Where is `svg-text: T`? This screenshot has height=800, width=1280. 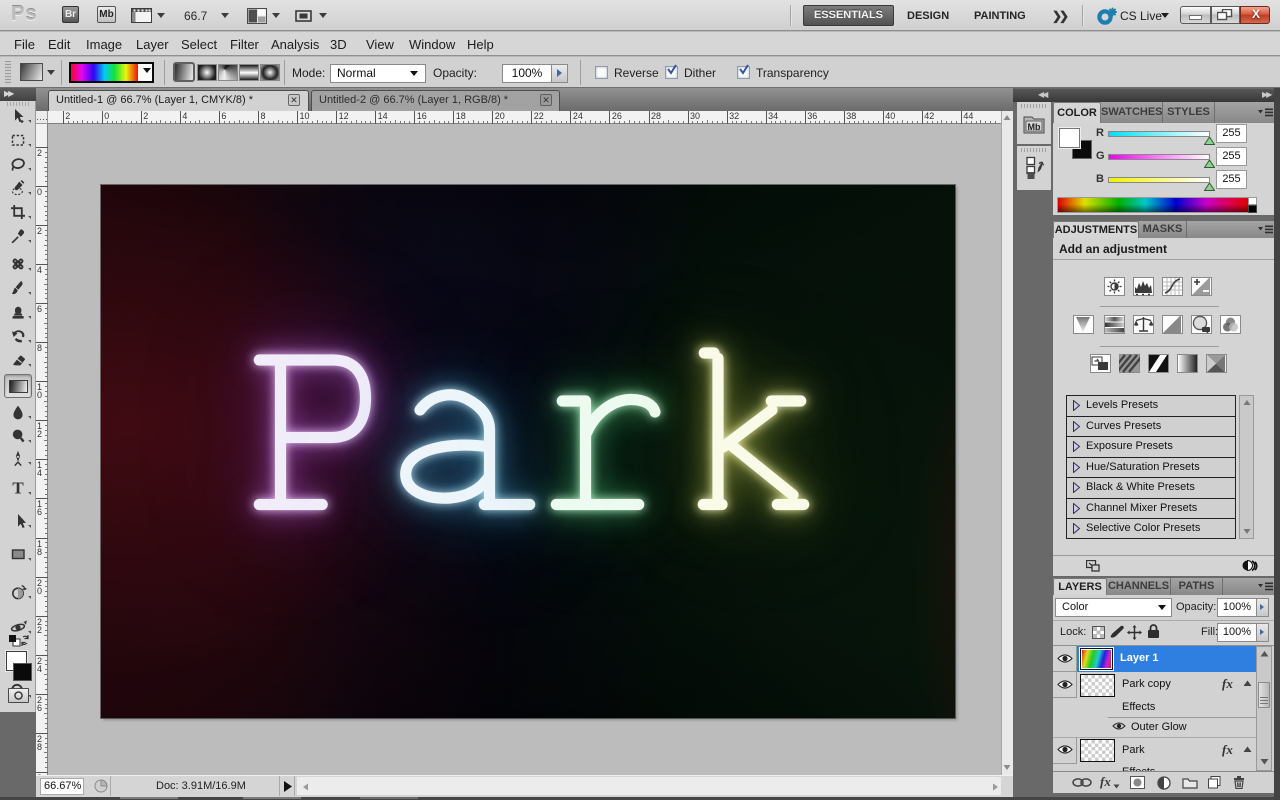 svg-text: T is located at coordinates (18, 488).